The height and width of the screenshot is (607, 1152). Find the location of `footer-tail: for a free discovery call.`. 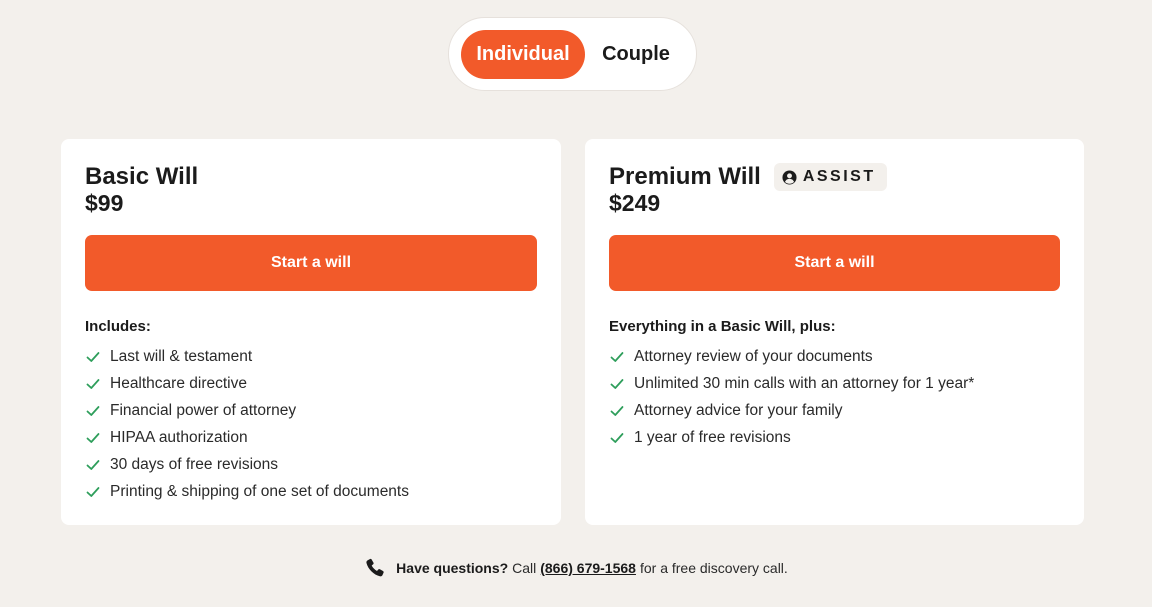

footer-tail: for a free discovery call. is located at coordinates (713, 568).